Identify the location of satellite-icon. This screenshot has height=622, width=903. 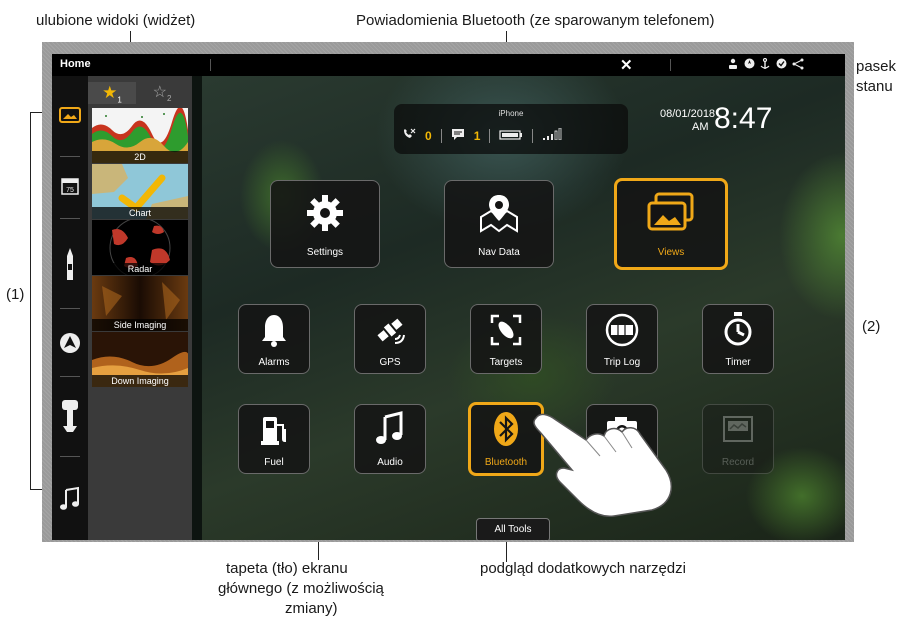
(390, 332).